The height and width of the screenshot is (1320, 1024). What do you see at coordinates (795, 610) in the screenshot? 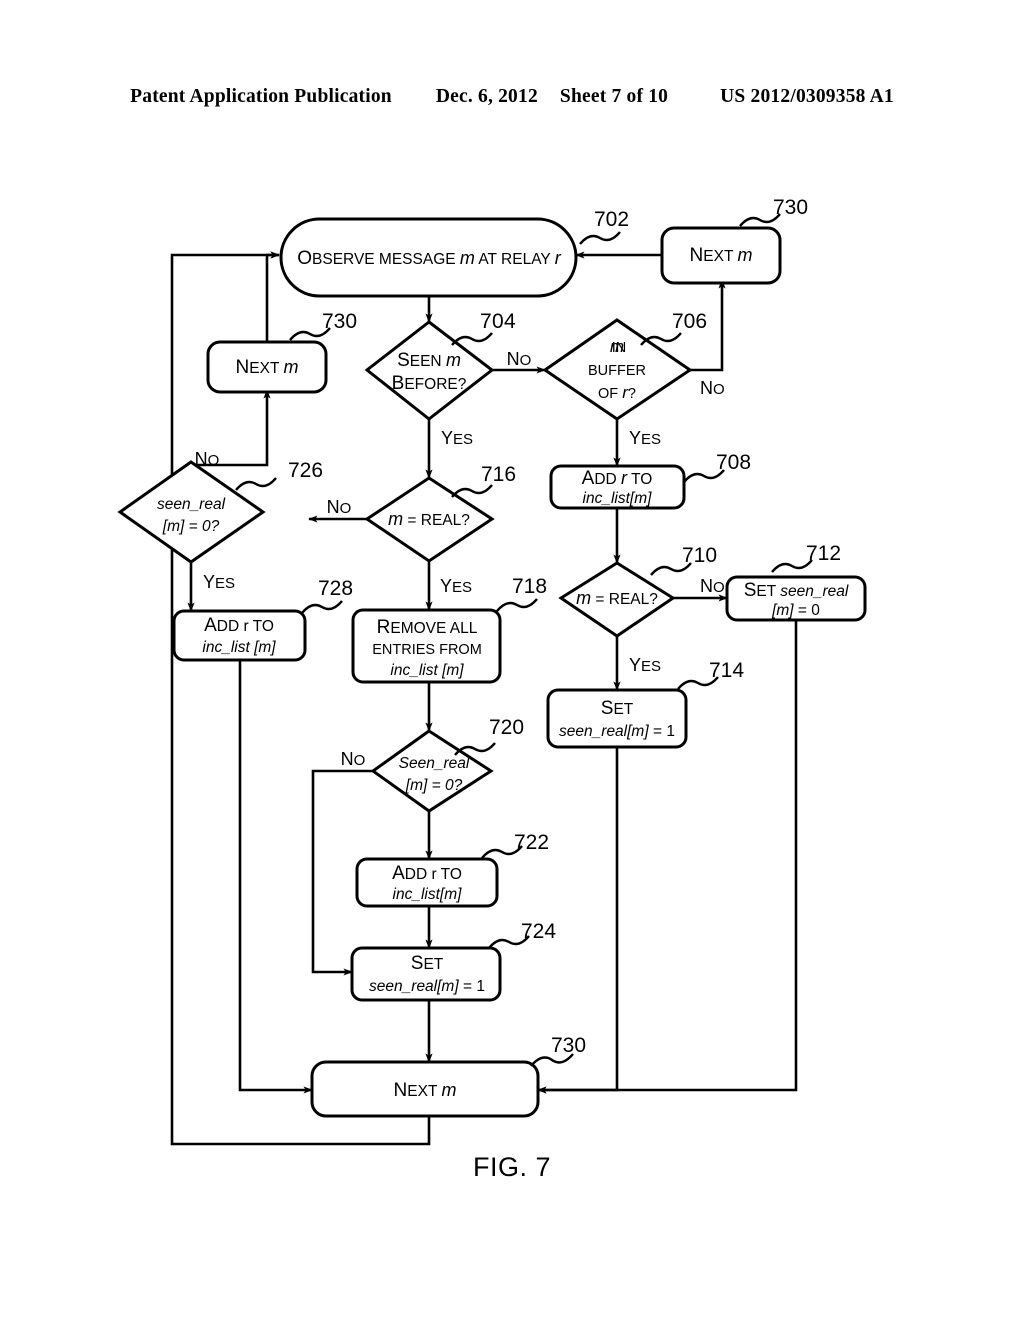
I see `node-712-text-line2: [m] = 0` at bounding box center [795, 610].